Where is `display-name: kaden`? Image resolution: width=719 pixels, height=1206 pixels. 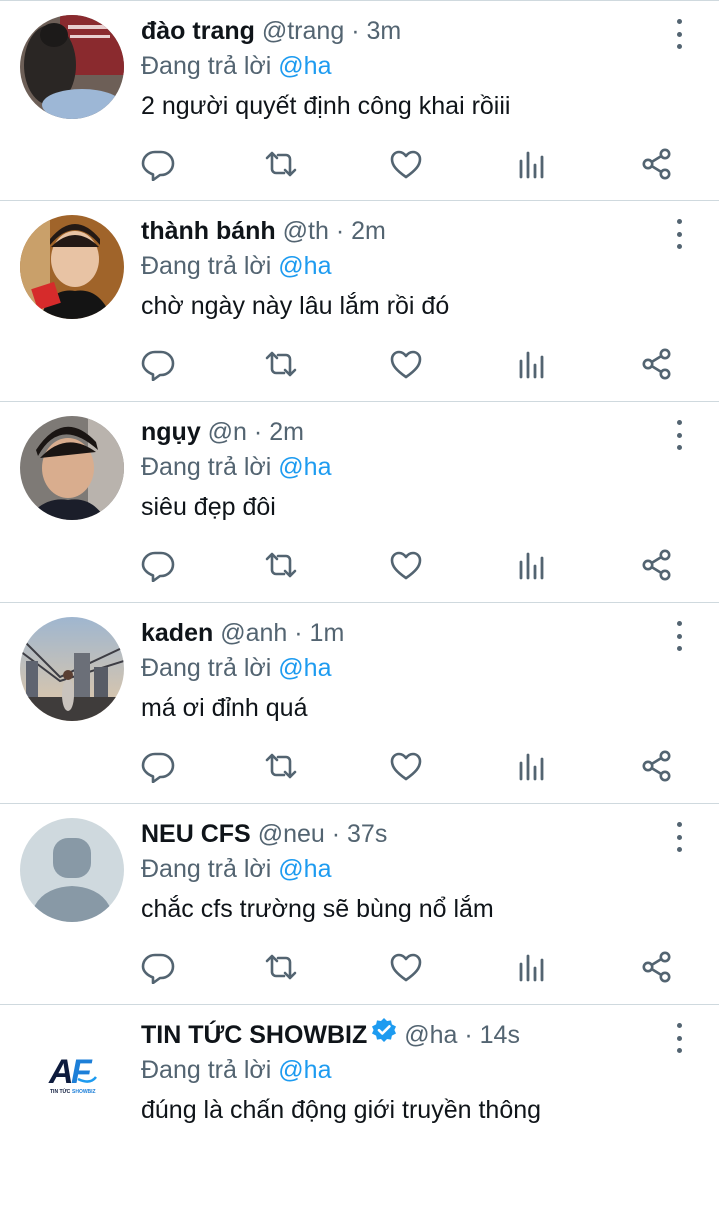
display-name: kaden is located at coordinates (177, 633).